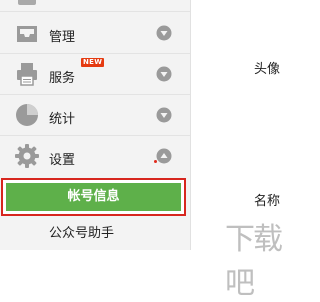 The width and height of the screenshot is (320, 302). Describe the element at coordinates (95, 115) in the screenshot. I see `sidebar-item-stats: 统计` at that location.